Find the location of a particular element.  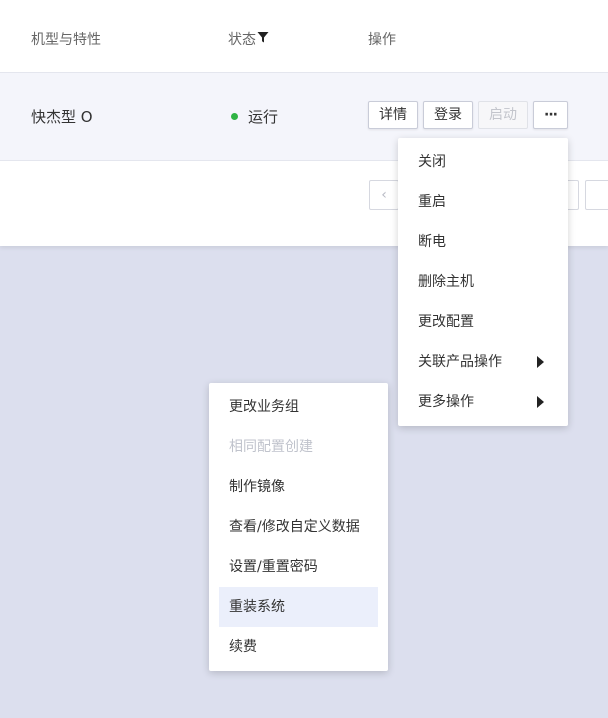

menu-item-delete-host: 删除主机 is located at coordinates (483, 282).